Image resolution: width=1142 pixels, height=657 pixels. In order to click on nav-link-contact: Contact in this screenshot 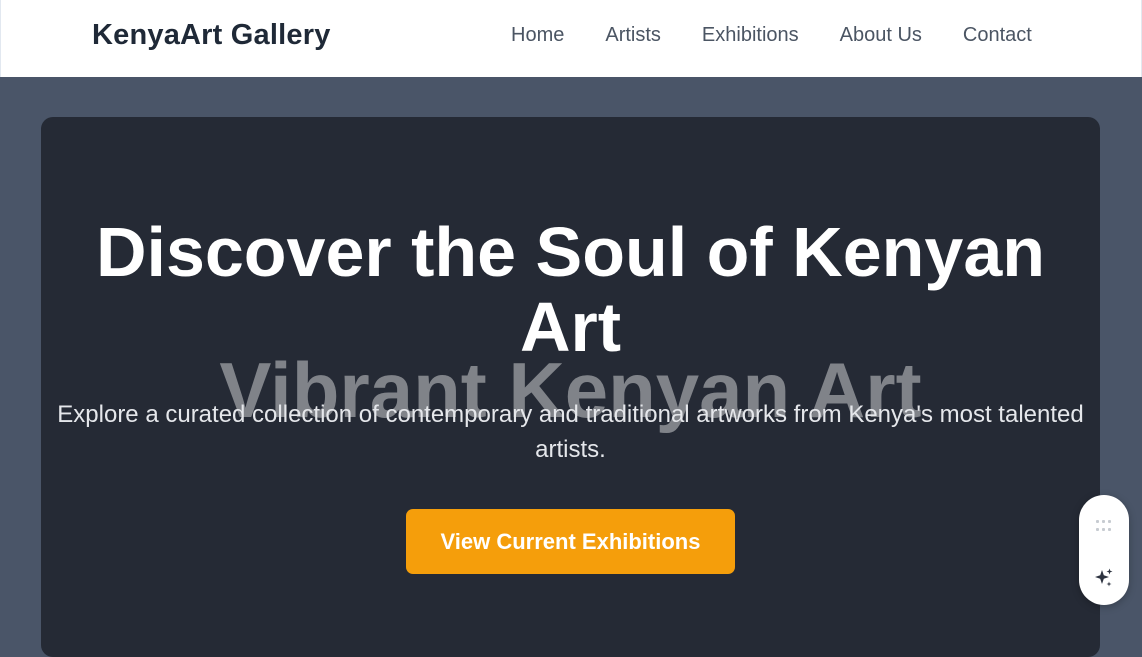, I will do `click(997, 35)`.